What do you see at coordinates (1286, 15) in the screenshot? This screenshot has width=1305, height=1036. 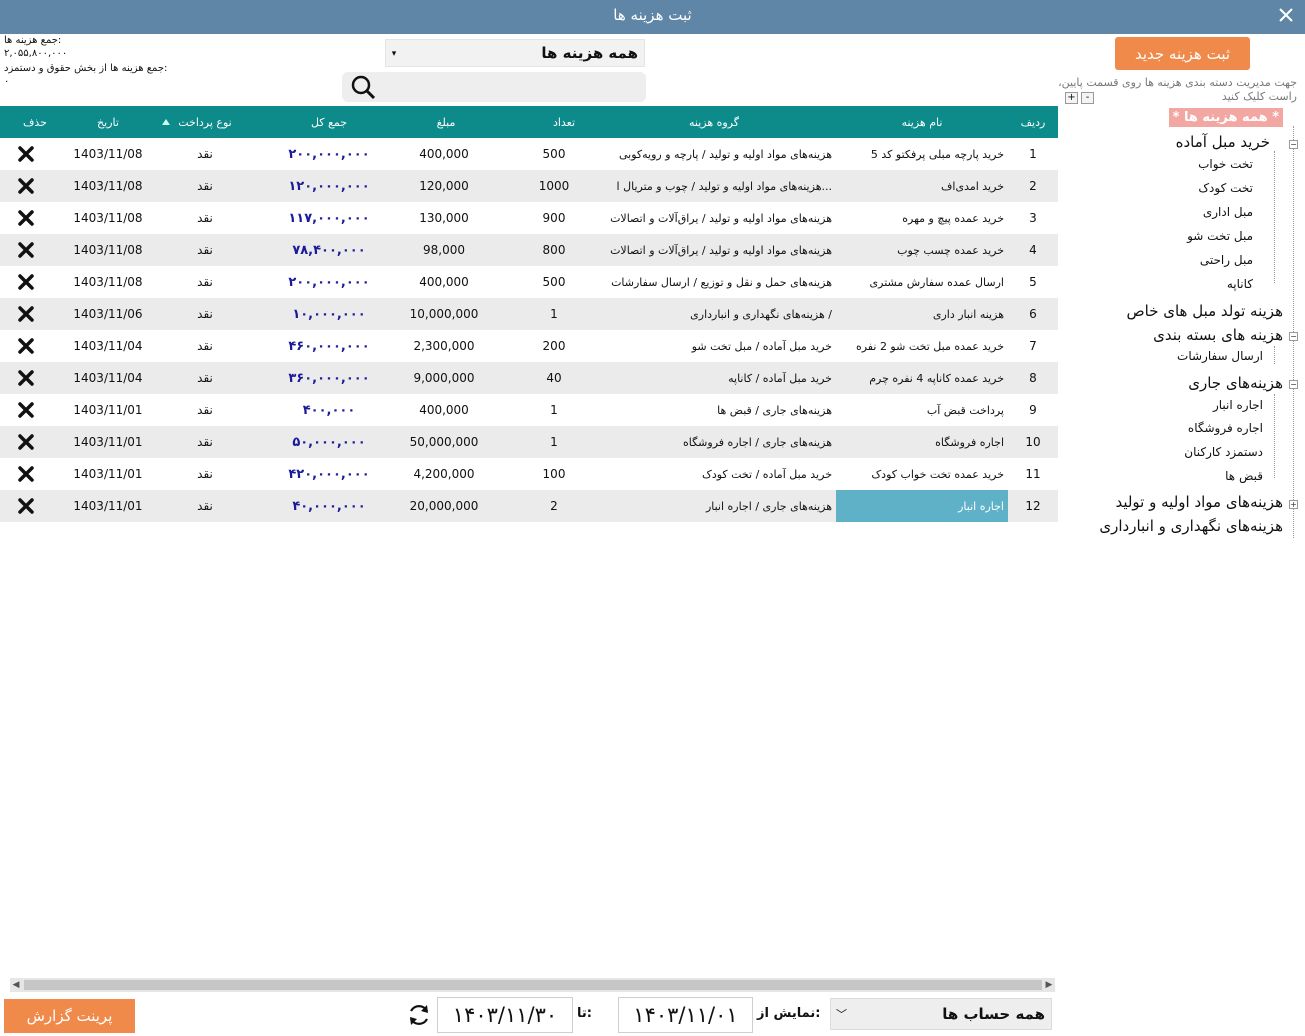 I see `close-icon` at bounding box center [1286, 15].